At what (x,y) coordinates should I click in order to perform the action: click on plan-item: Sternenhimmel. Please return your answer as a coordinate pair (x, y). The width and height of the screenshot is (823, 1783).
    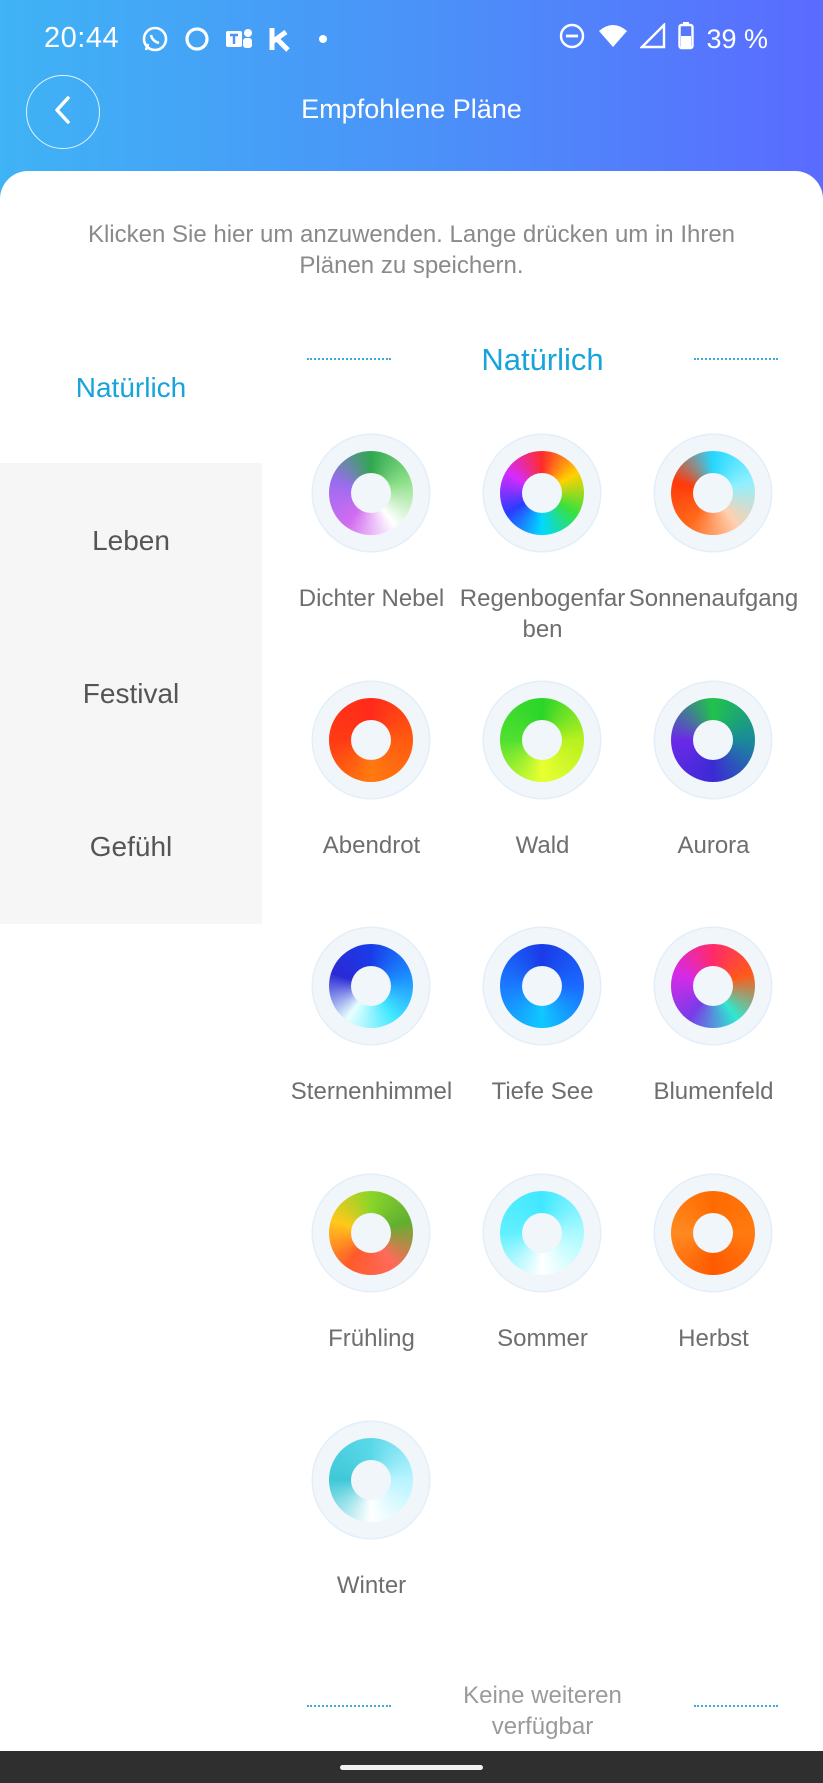
    Looking at the image, I should click on (371, 1051).